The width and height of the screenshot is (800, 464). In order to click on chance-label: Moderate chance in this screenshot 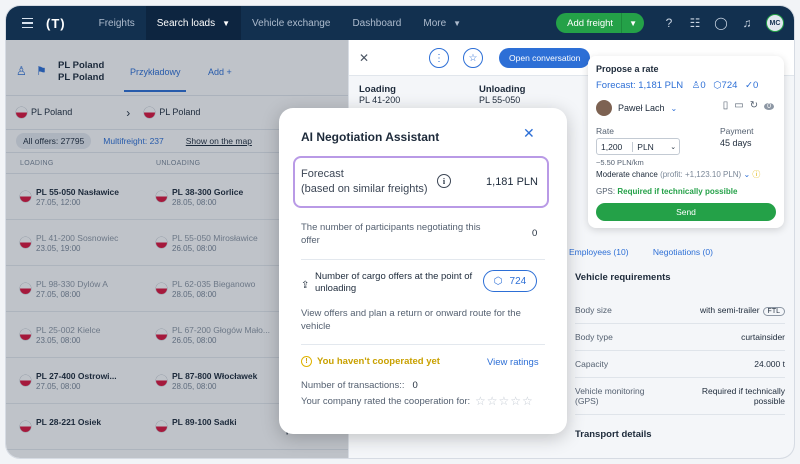, I will do `click(627, 174)`.